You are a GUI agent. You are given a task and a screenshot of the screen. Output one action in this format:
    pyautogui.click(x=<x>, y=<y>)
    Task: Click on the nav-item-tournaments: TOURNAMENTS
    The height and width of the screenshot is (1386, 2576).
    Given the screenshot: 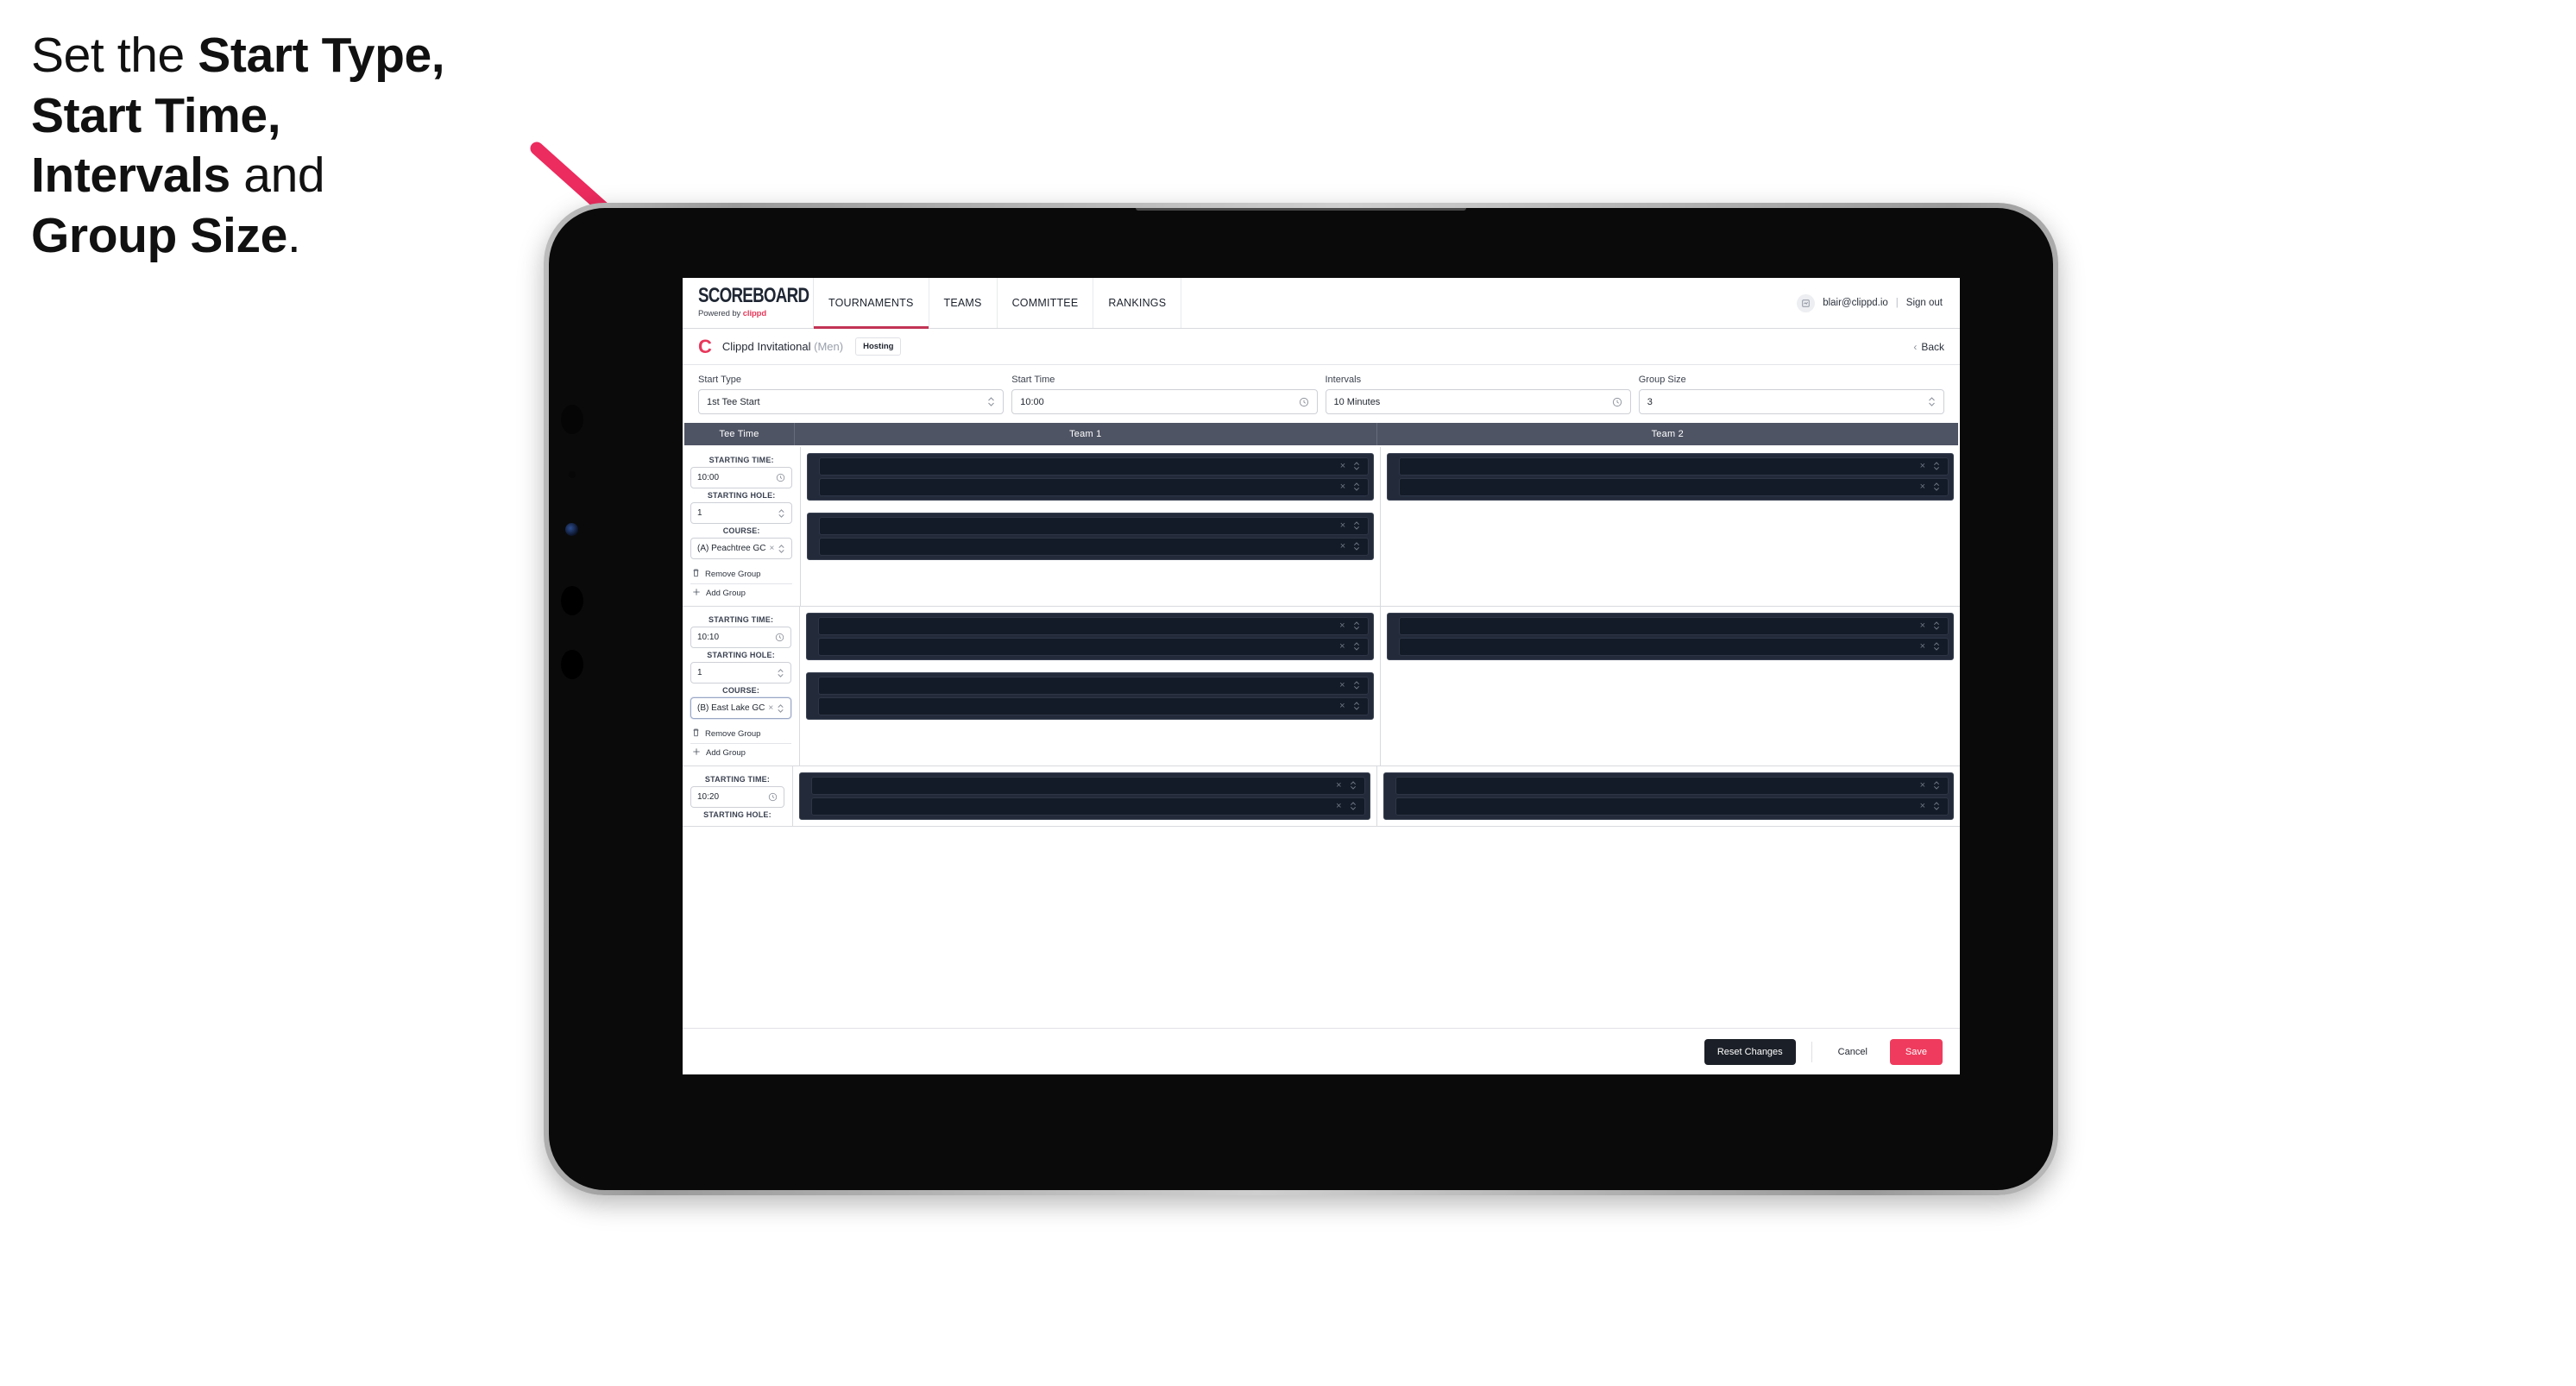 What is the action you would take?
    pyautogui.click(x=872, y=303)
    